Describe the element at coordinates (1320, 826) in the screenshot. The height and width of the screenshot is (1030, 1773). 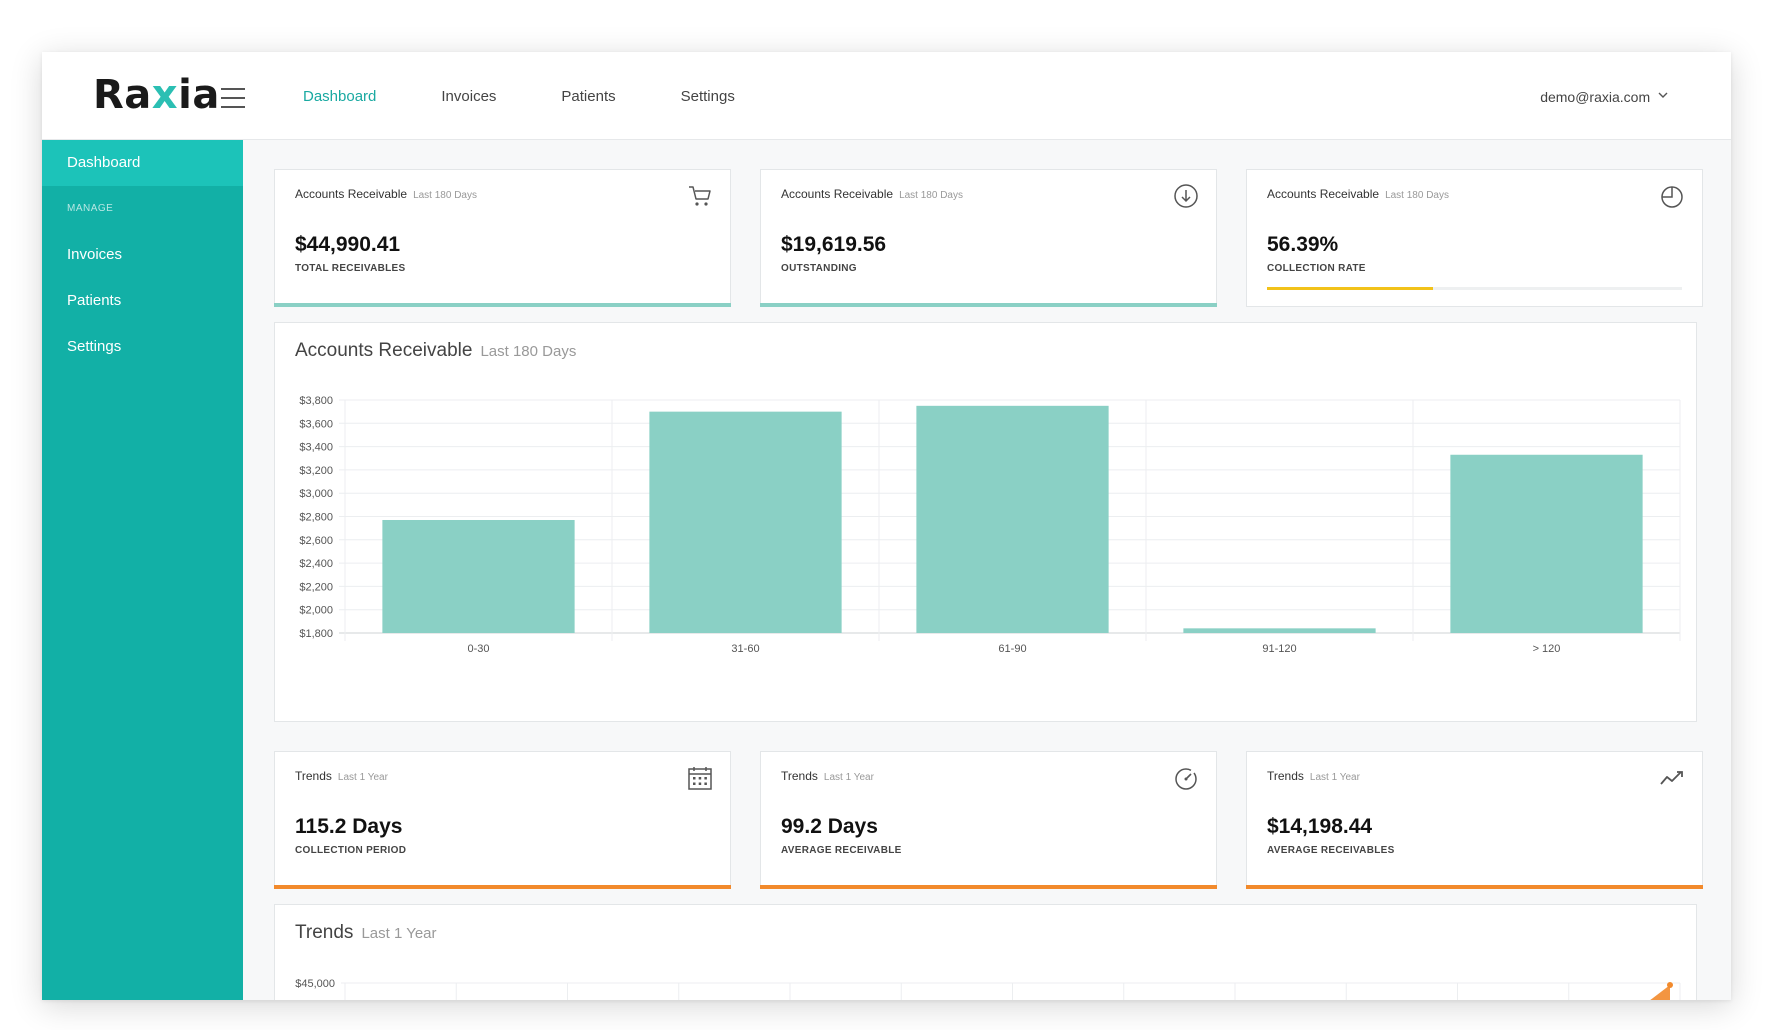
I see `kpi-value: $14,198.44` at that location.